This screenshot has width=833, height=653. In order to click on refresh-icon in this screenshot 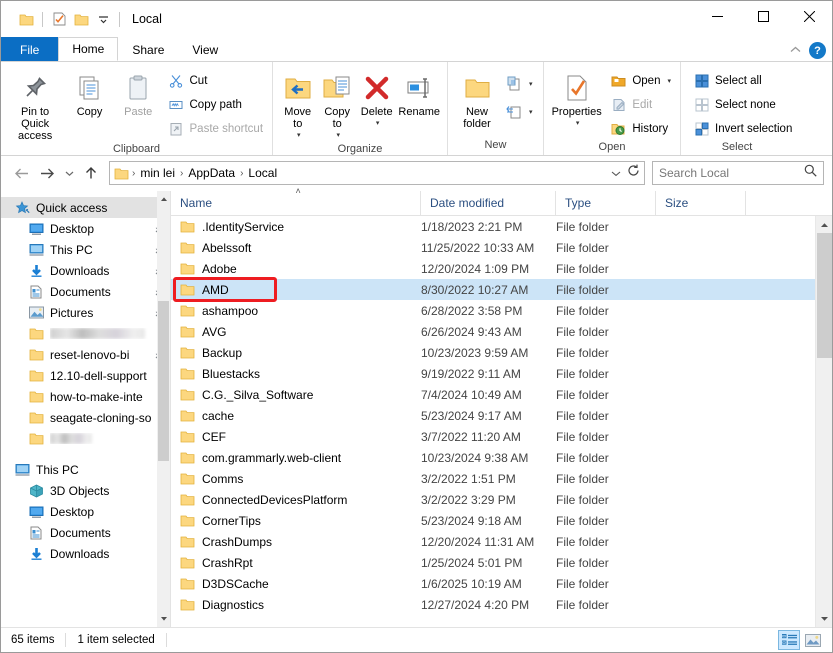, I will do `click(633, 173)`.